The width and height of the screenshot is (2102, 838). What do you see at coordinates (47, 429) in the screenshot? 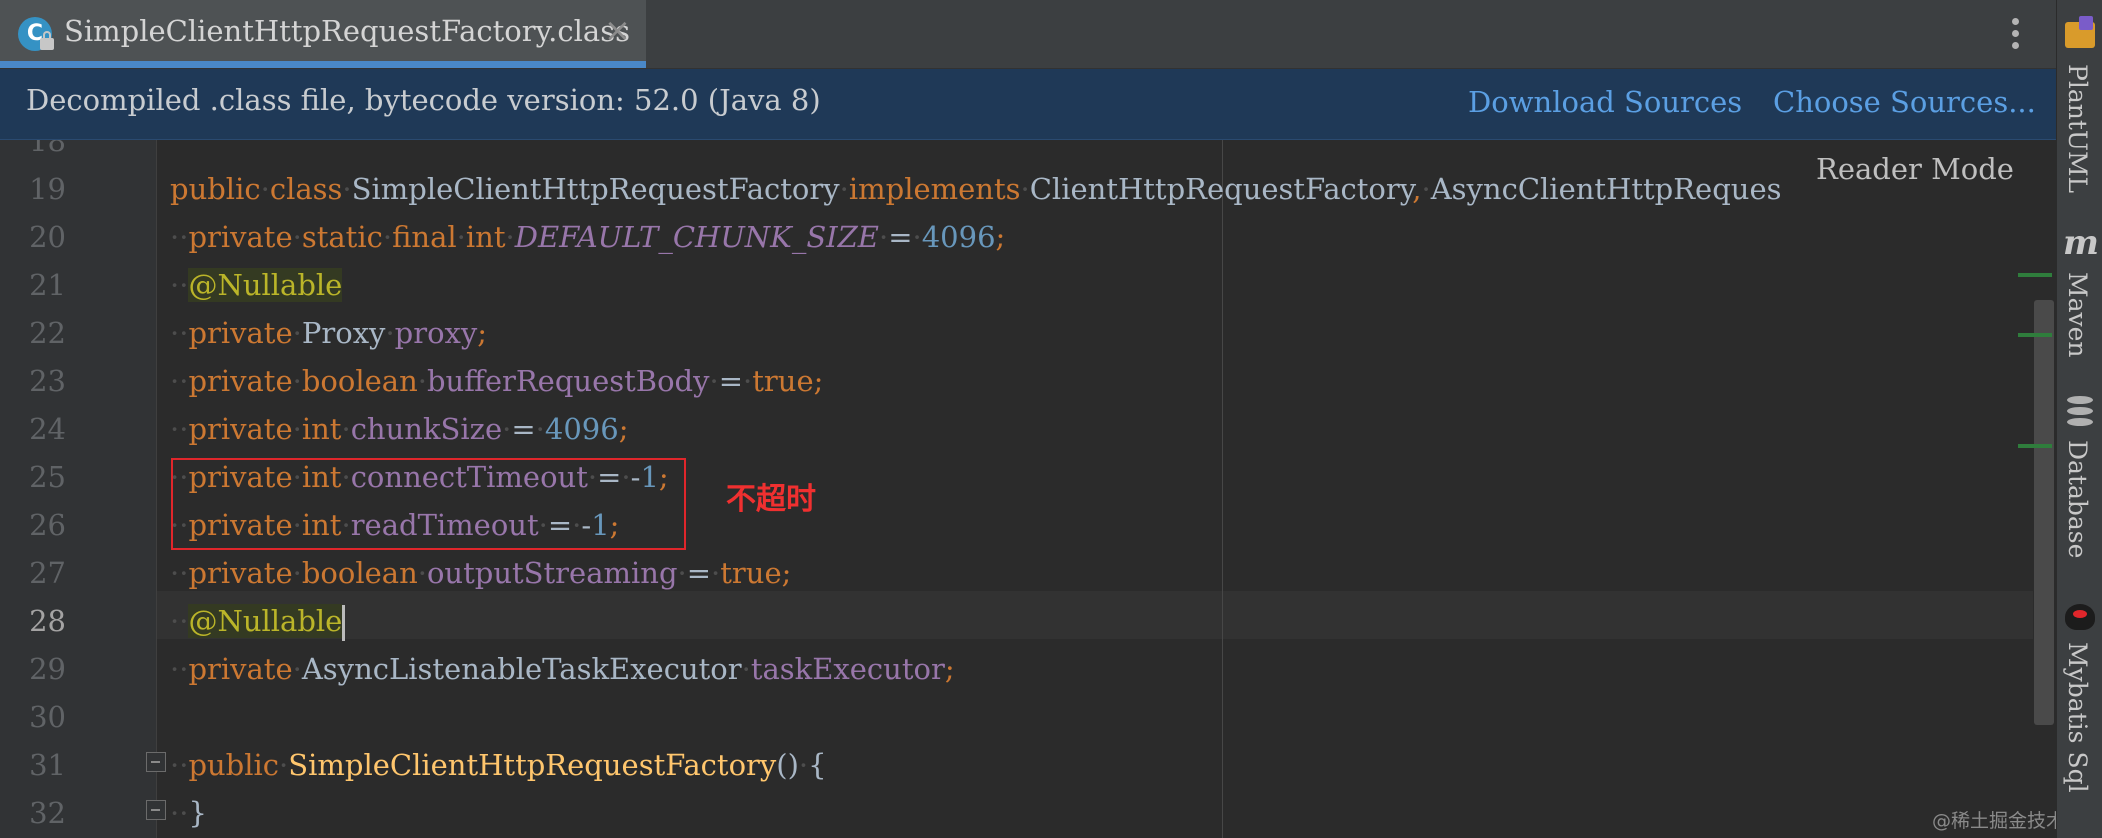
I see `line-number: 24` at bounding box center [47, 429].